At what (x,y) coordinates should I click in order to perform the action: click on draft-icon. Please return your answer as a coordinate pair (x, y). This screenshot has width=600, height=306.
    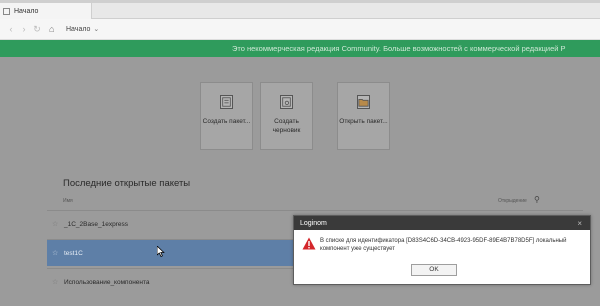
    Looking at the image, I should click on (286, 102).